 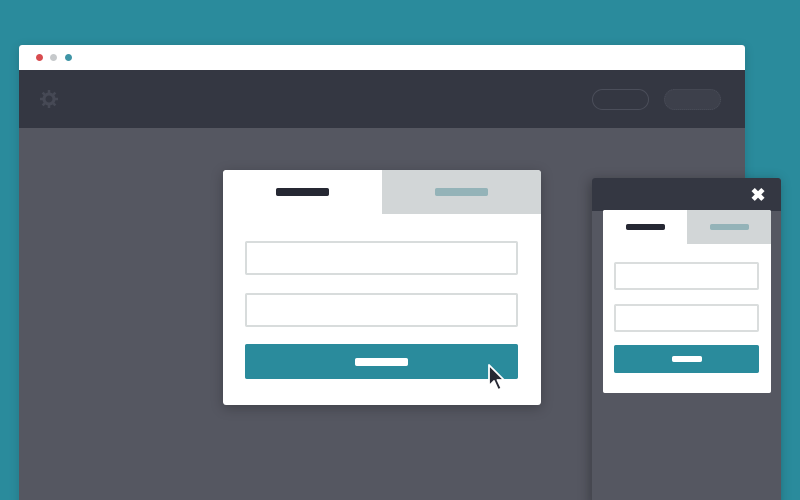 What do you see at coordinates (382, 57) in the screenshot?
I see `browser-title-bar` at bounding box center [382, 57].